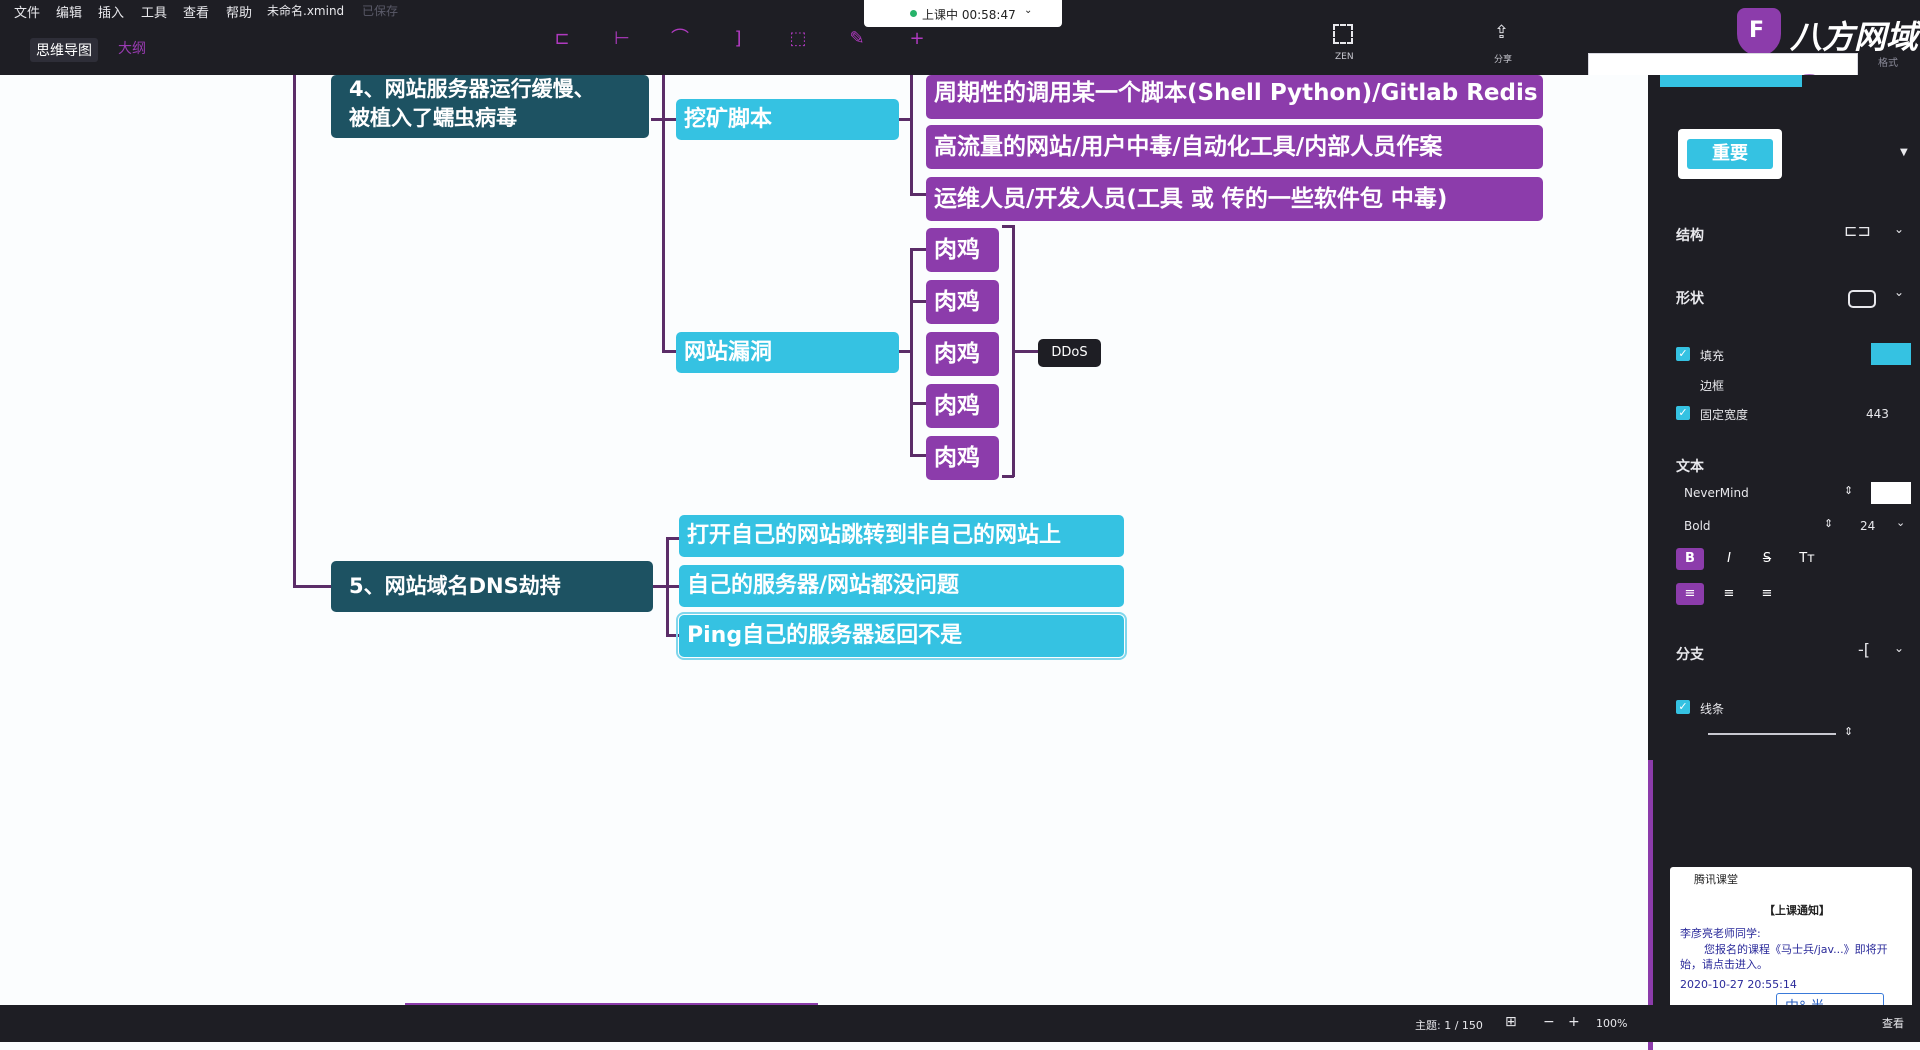  I want to click on shape-icon, so click(1862, 299).